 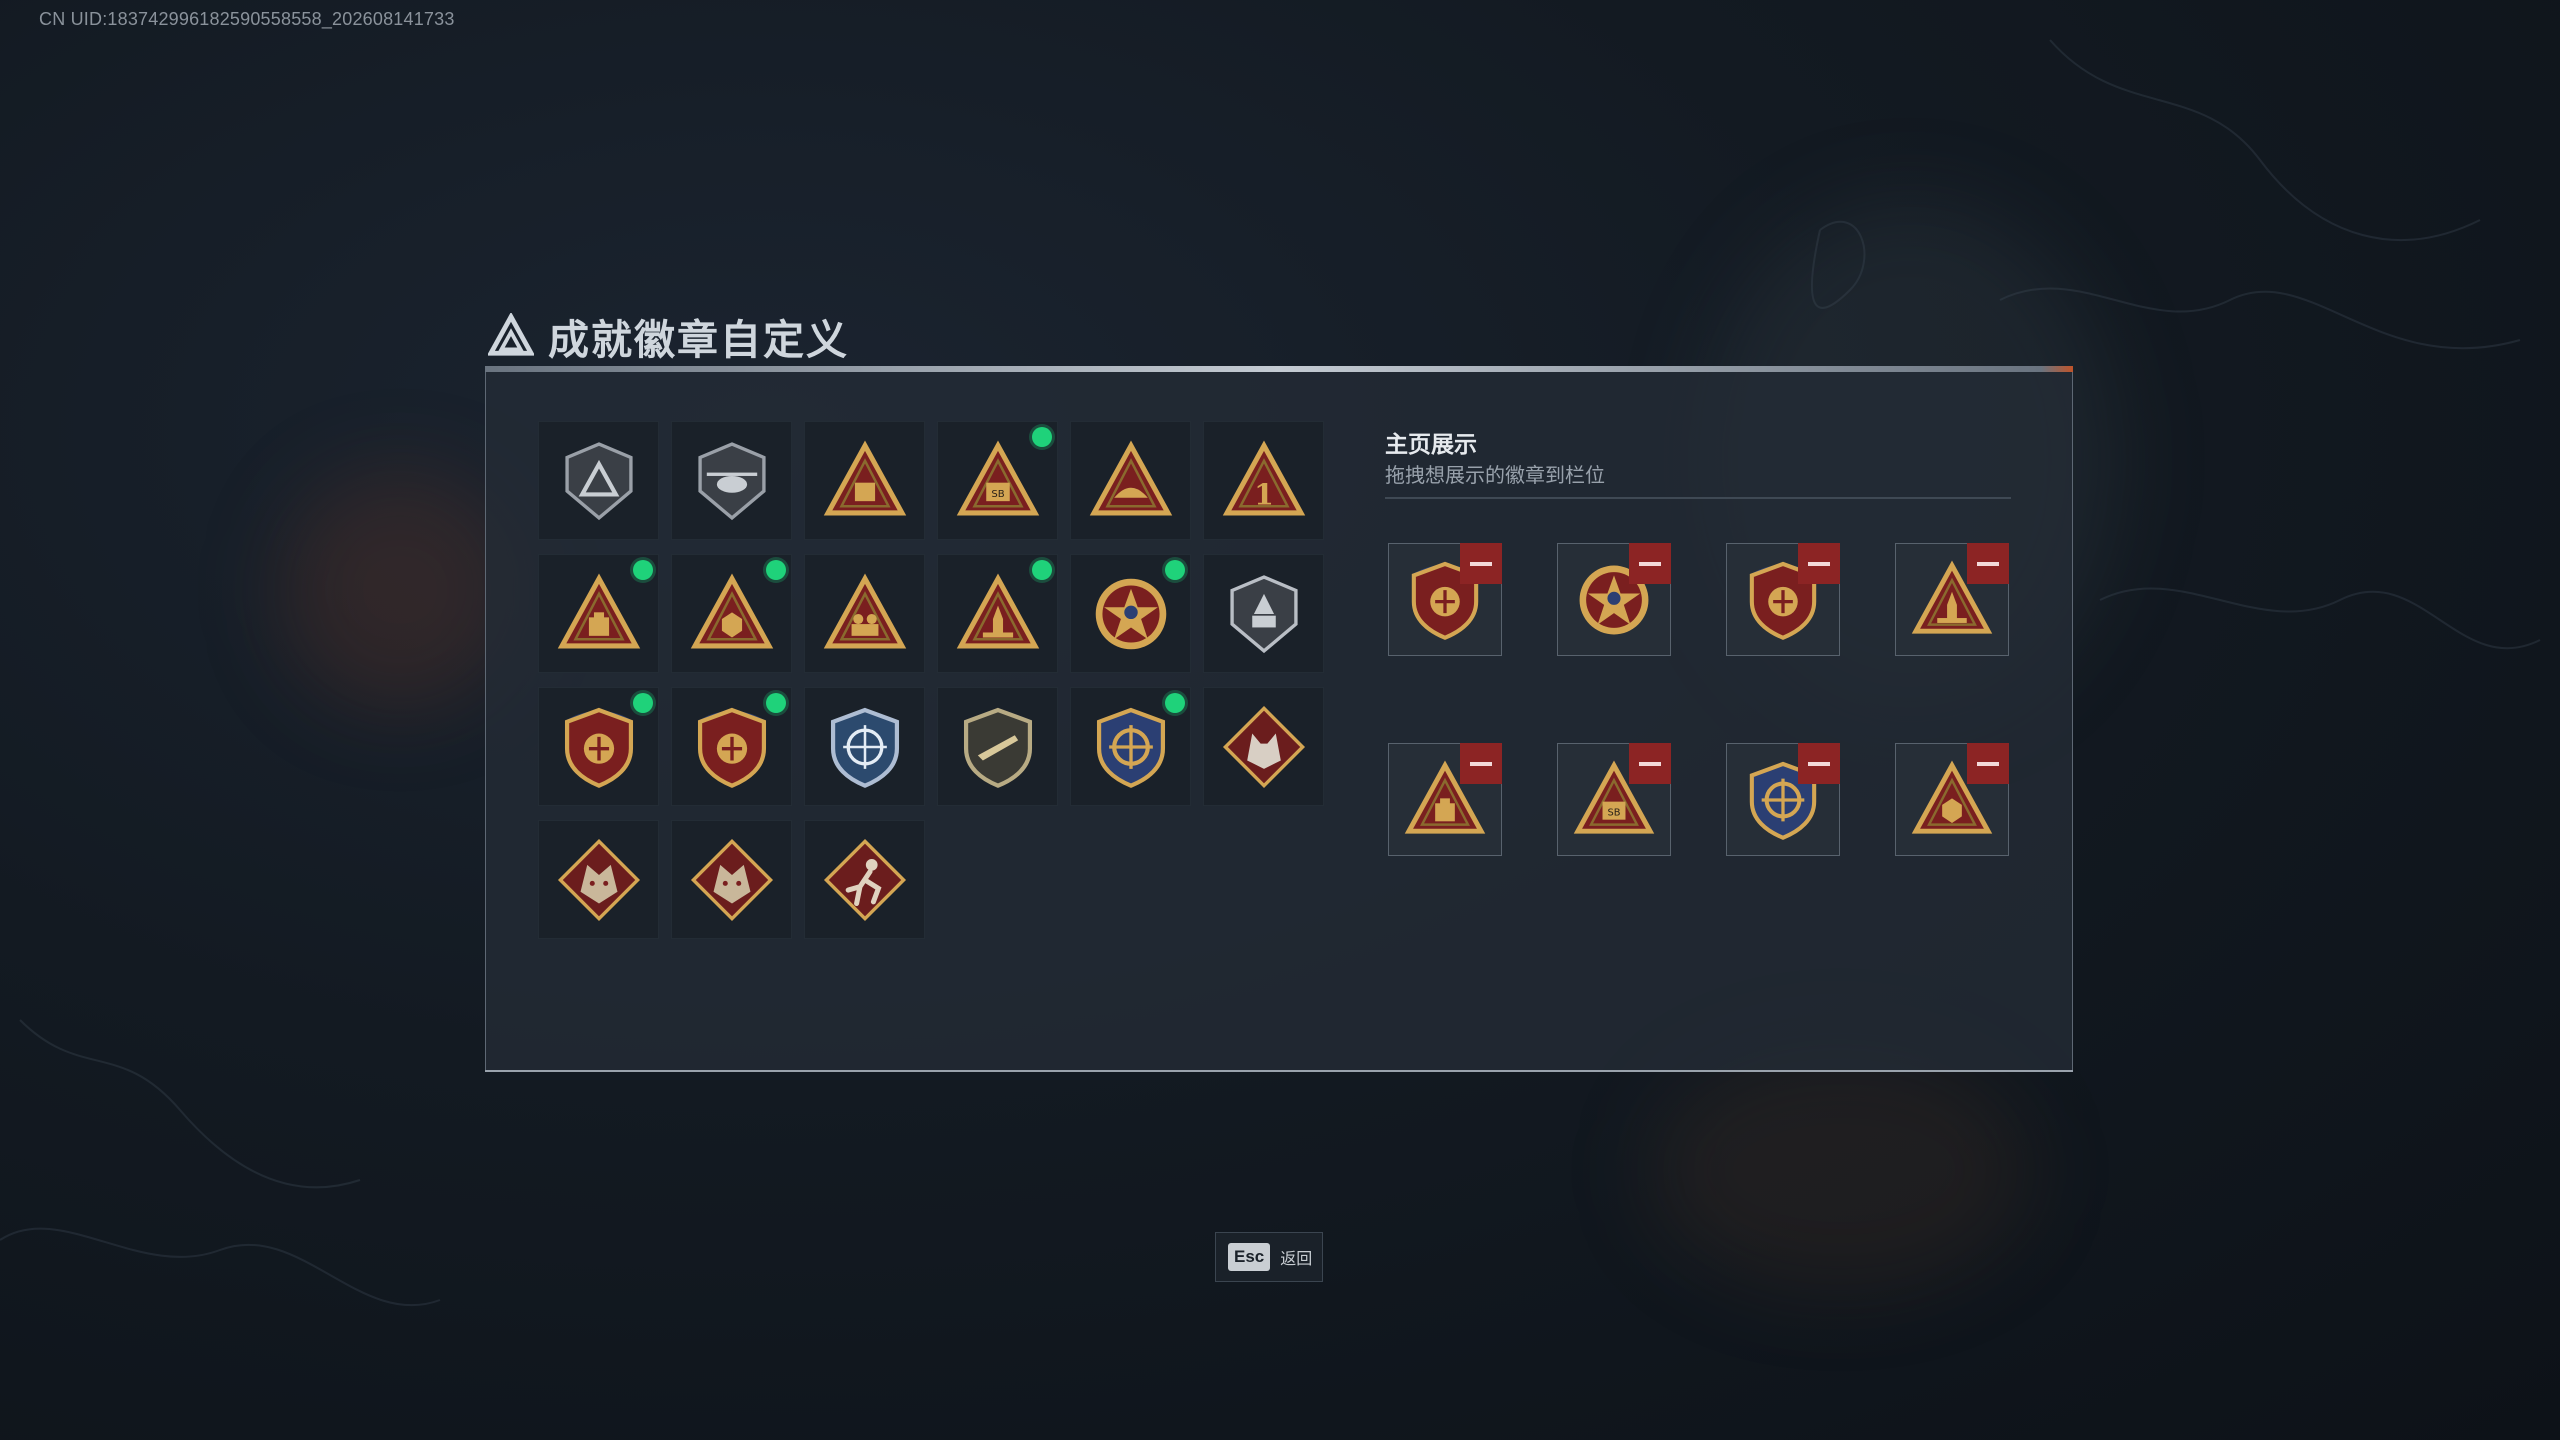 I want to click on hex-triangle-badge-icon, so click(x=731, y=610).